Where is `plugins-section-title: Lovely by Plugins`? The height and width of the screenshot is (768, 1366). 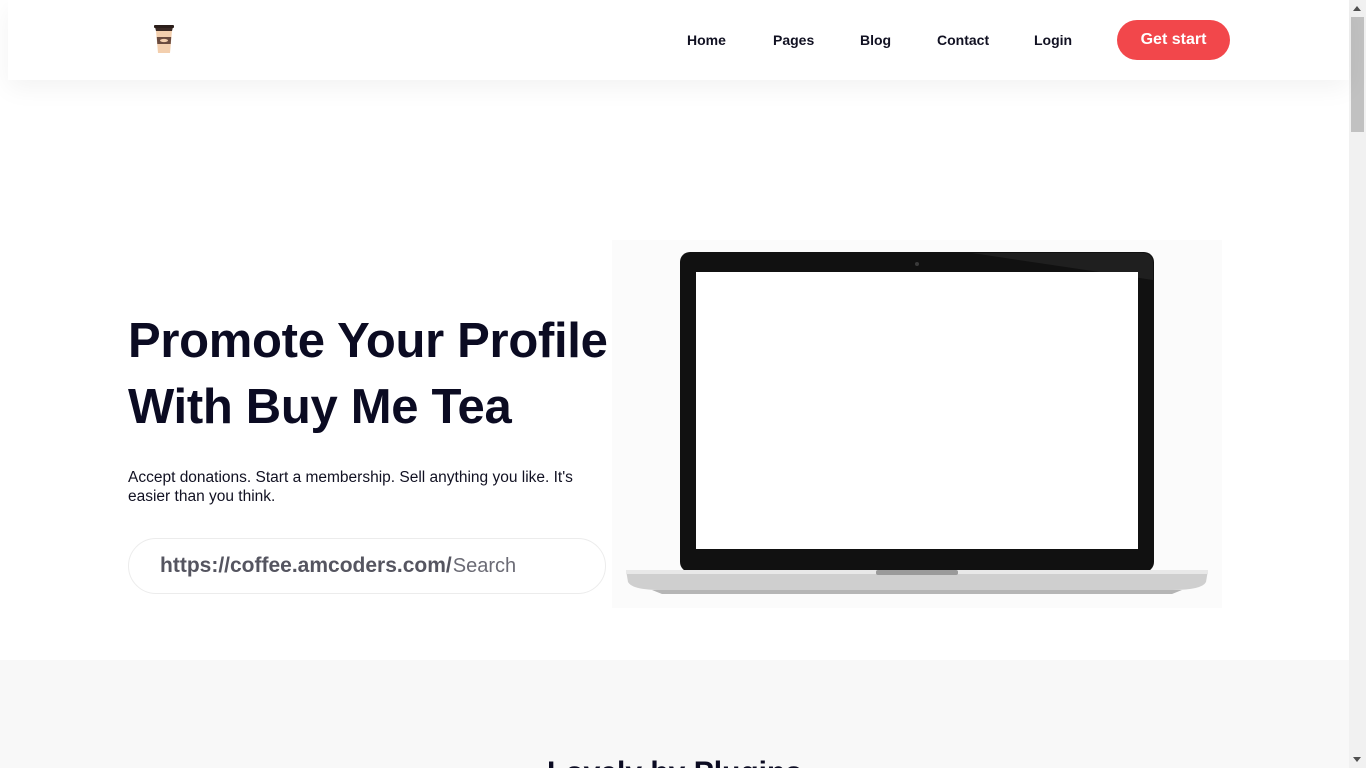
plugins-section-title: Lovely by Plugins is located at coordinates (674, 762).